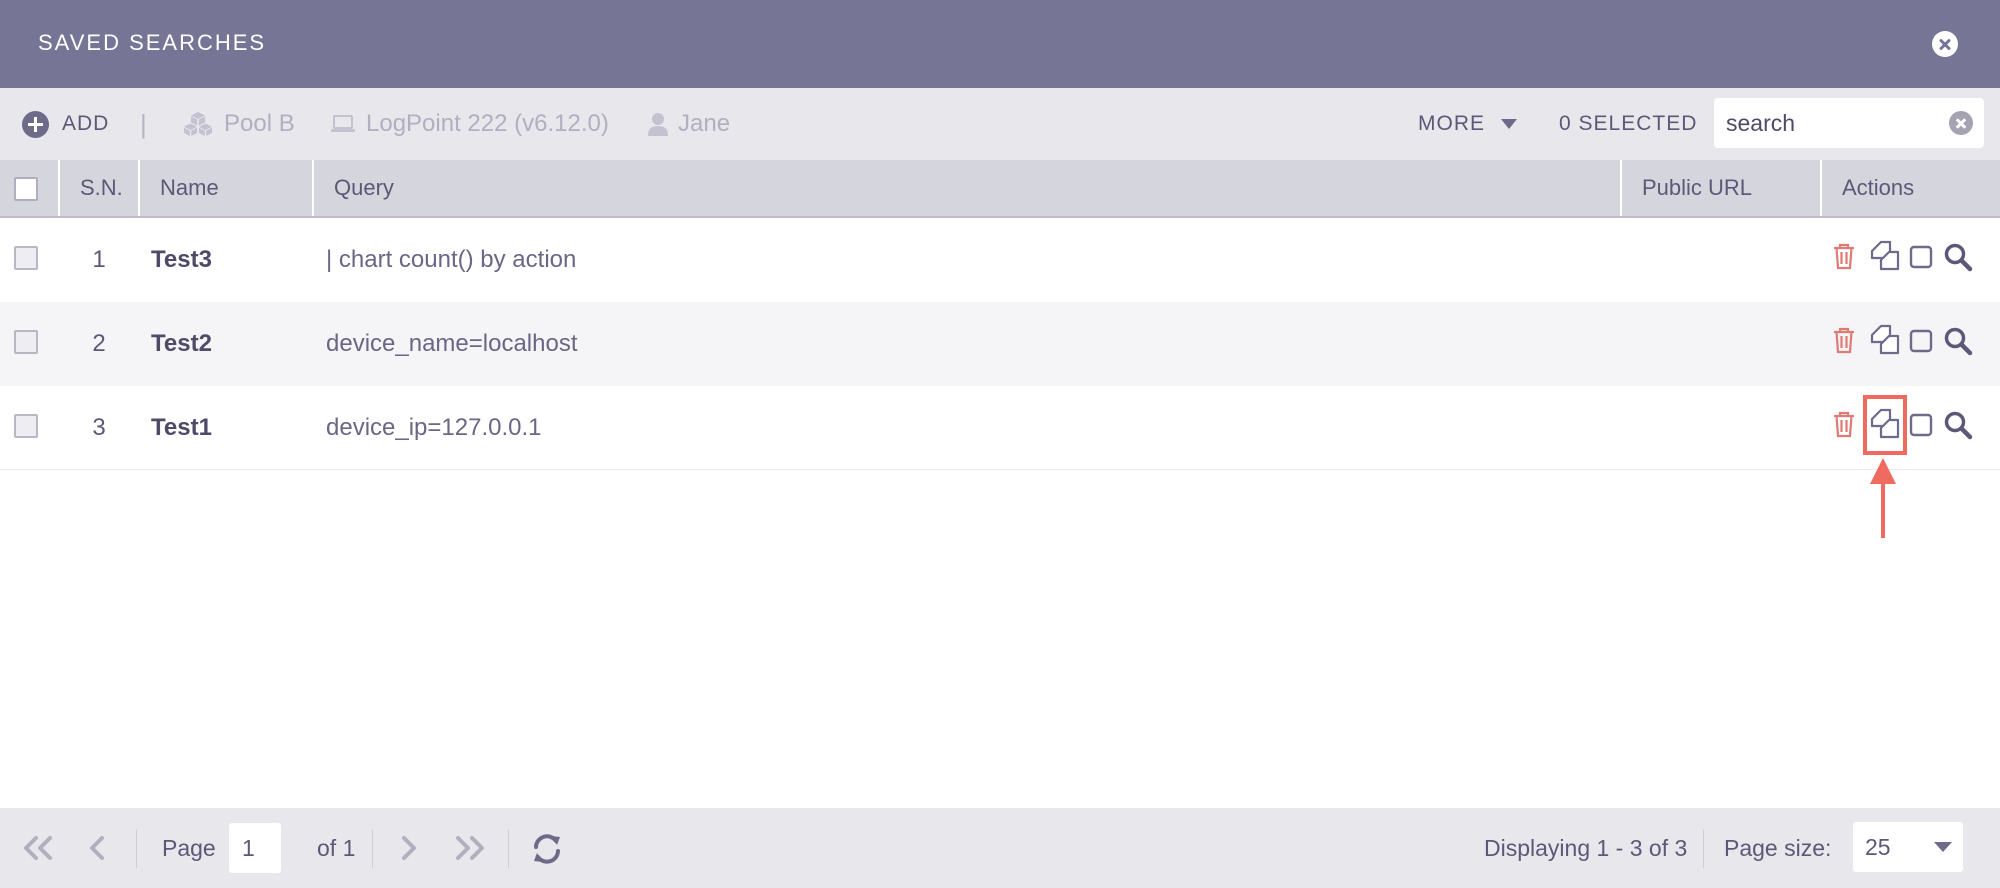 The height and width of the screenshot is (888, 2000). I want to click on row-name: Test2, so click(181, 343).